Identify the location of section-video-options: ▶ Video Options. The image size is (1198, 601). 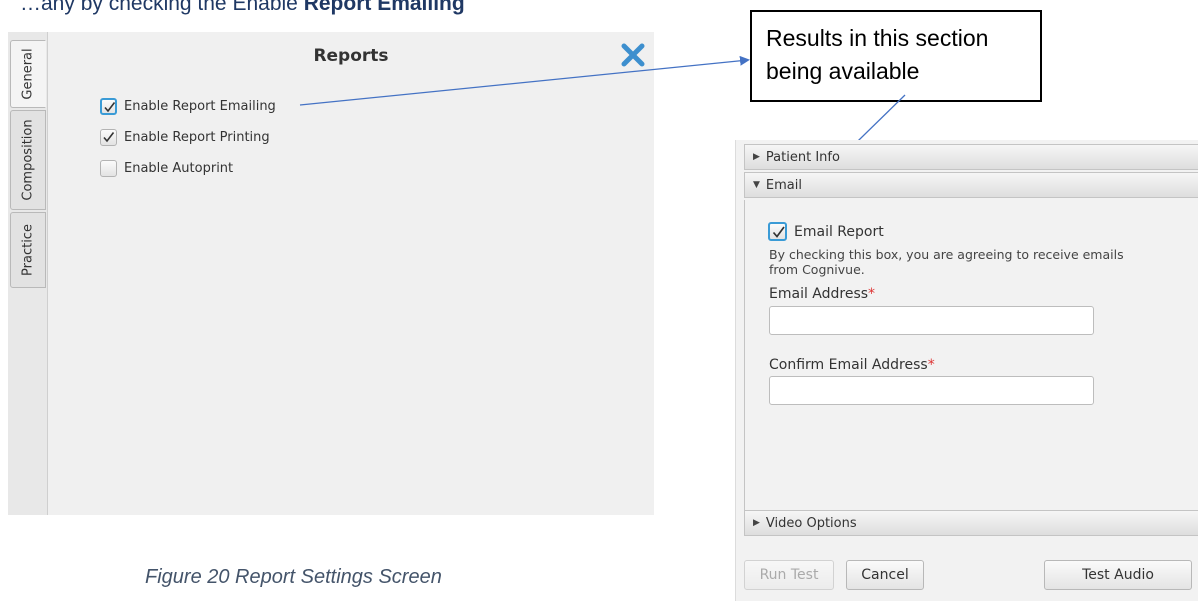
(971, 523).